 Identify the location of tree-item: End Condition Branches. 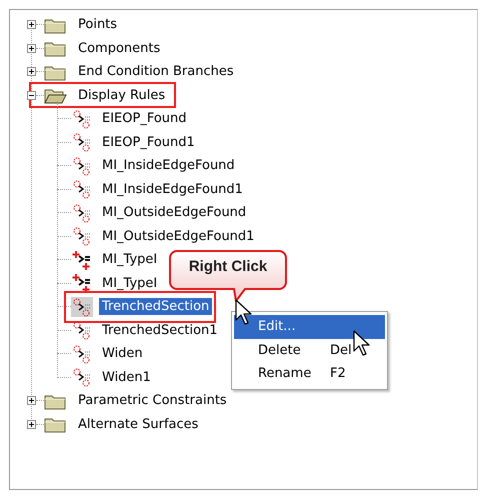
(156, 71).